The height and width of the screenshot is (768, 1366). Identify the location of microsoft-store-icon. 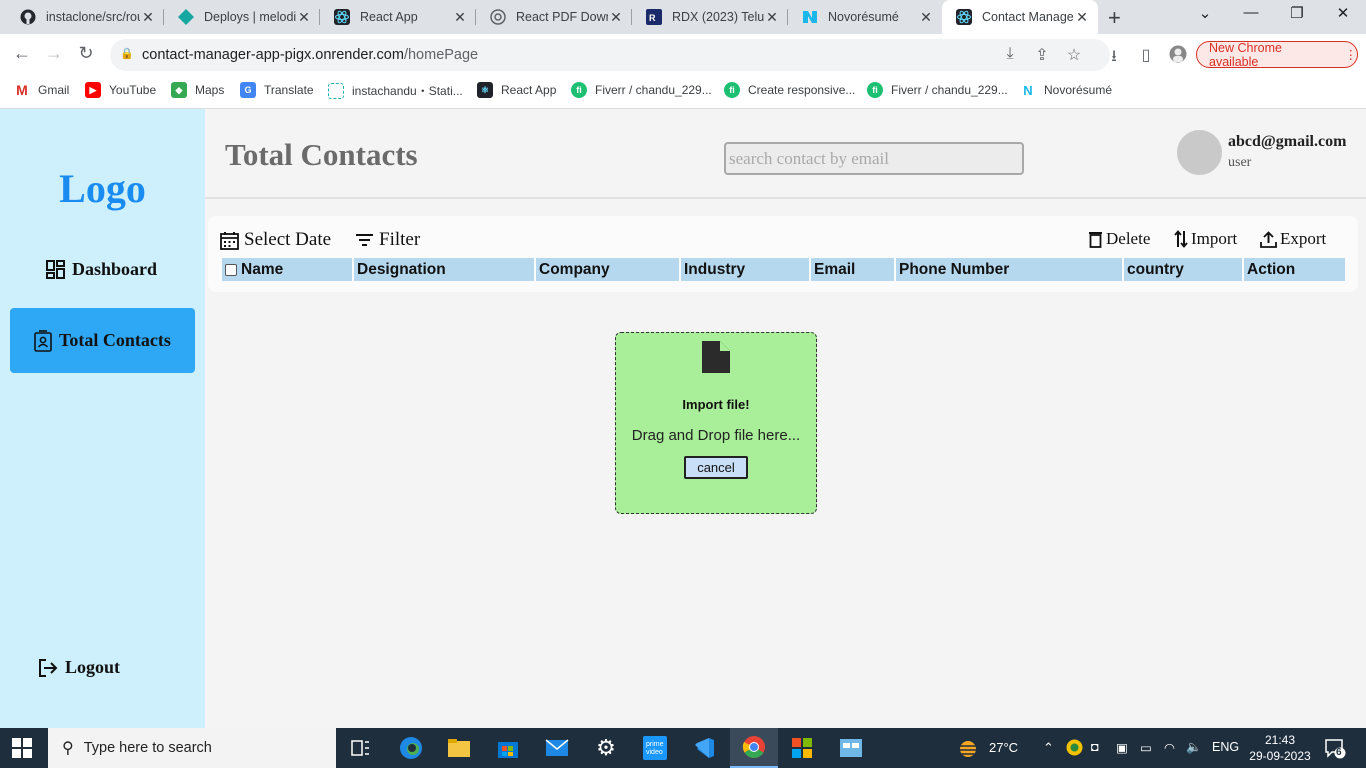
(508, 748).